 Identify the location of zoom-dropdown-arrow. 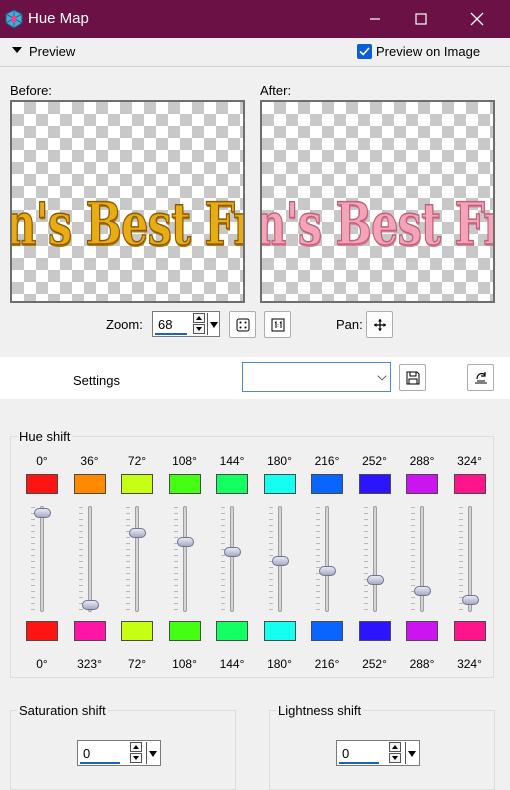
(213, 324).